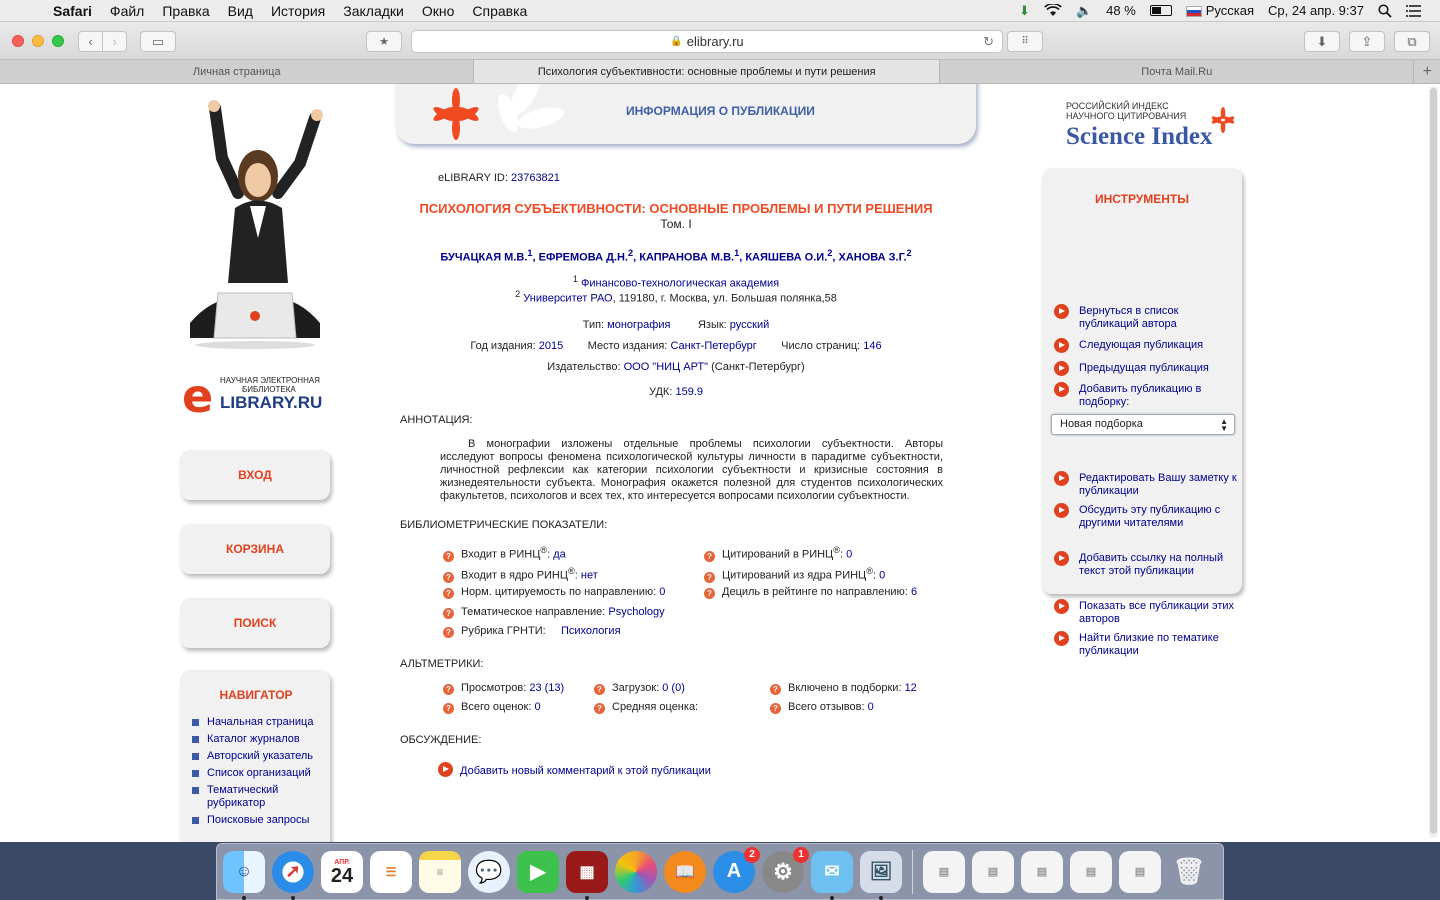 This screenshot has width=1440, height=900. What do you see at coordinates (114, 41) in the screenshot?
I see `forward-button: ›` at bounding box center [114, 41].